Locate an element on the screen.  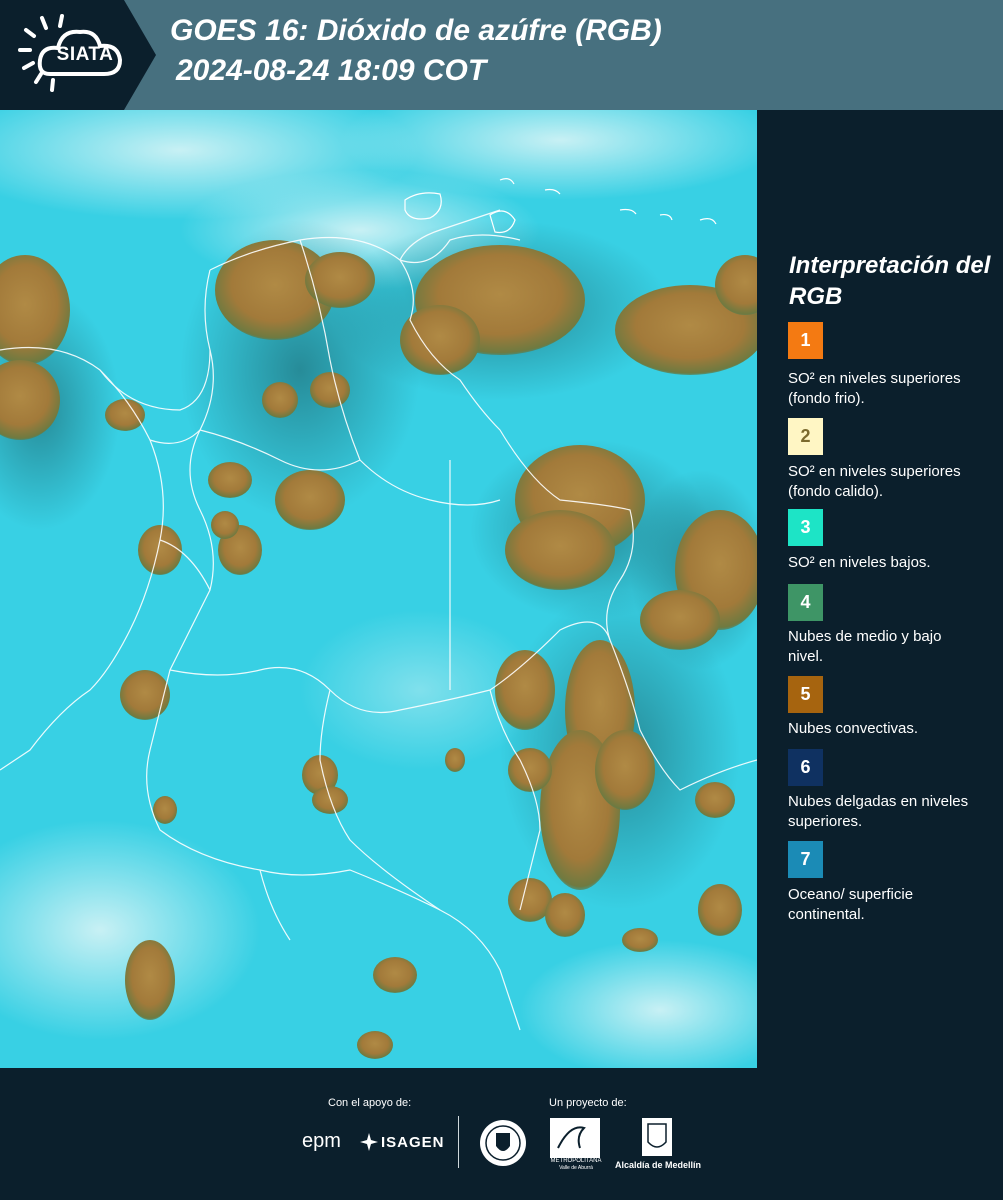
legend-number: 2 is located at coordinates (805, 436).